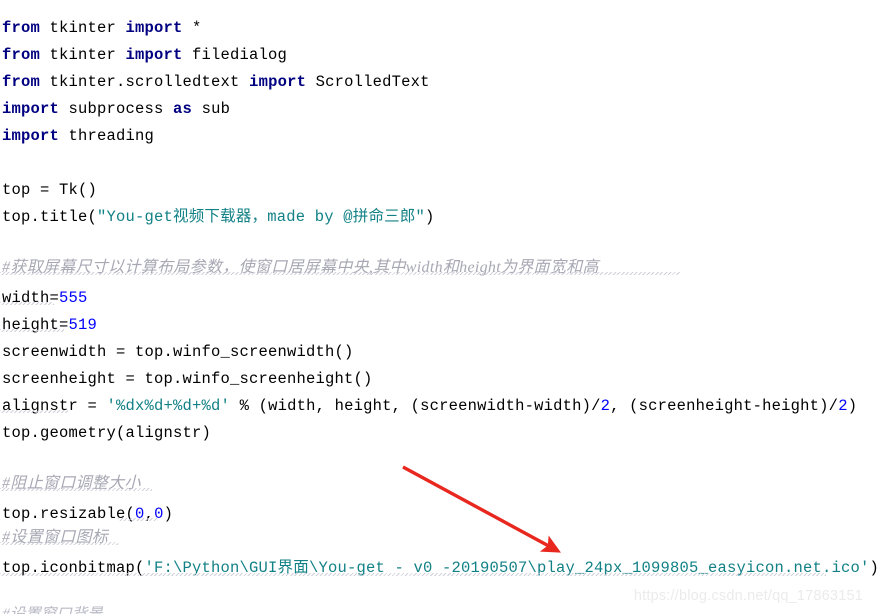 The height and width of the screenshot is (614, 877). What do you see at coordinates (73, 298) in the screenshot?
I see `code-token-num: 555` at bounding box center [73, 298].